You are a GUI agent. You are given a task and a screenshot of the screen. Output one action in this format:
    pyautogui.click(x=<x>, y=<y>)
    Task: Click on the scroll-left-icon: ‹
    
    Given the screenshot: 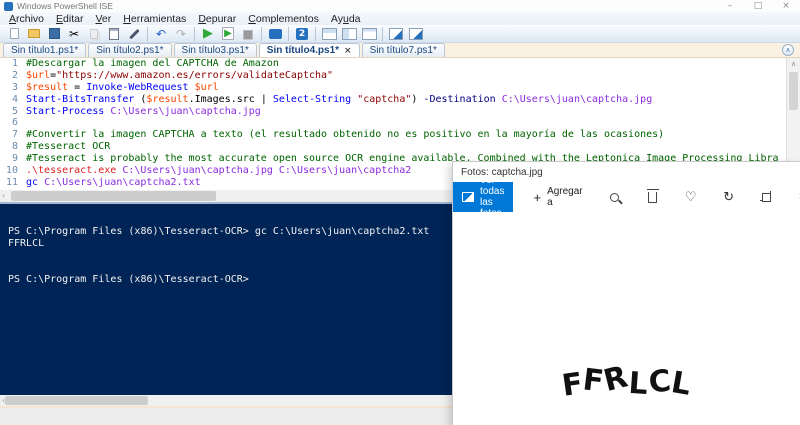 What is the action you would take?
    pyautogui.click(x=3, y=196)
    